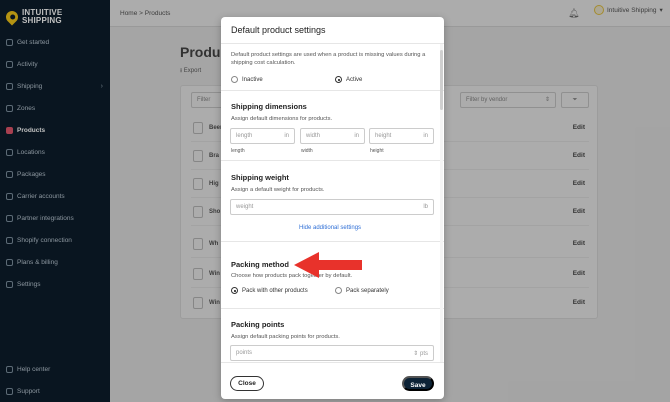 This screenshot has height=402, width=670. What do you see at coordinates (307, 151) in the screenshot?
I see `width-label: width` at bounding box center [307, 151].